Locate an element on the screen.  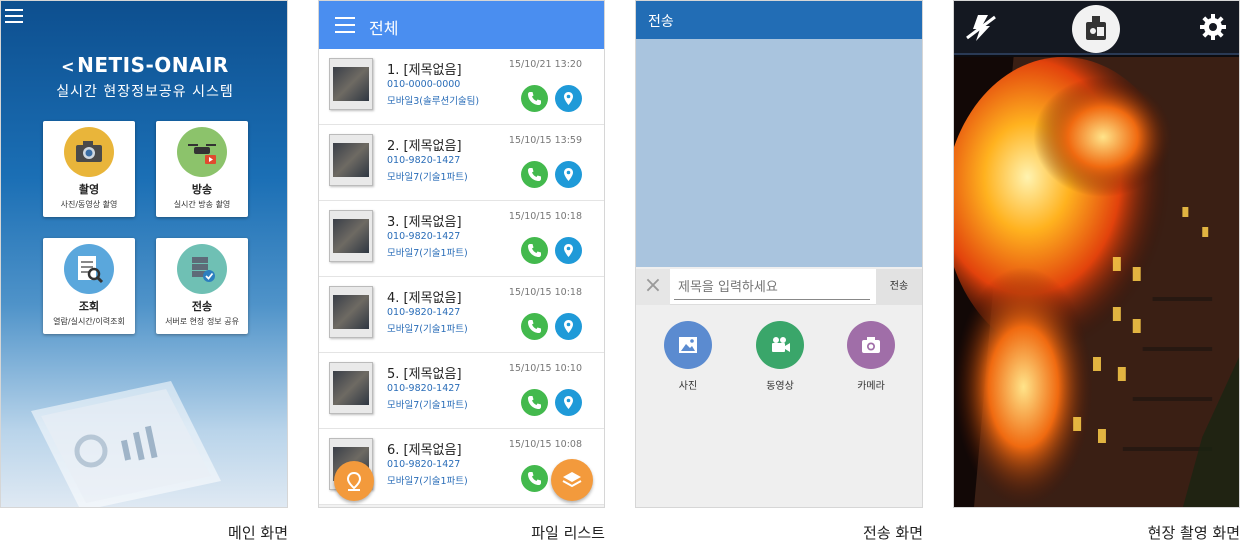
photo-action: 사진 is located at coordinates (688, 356).